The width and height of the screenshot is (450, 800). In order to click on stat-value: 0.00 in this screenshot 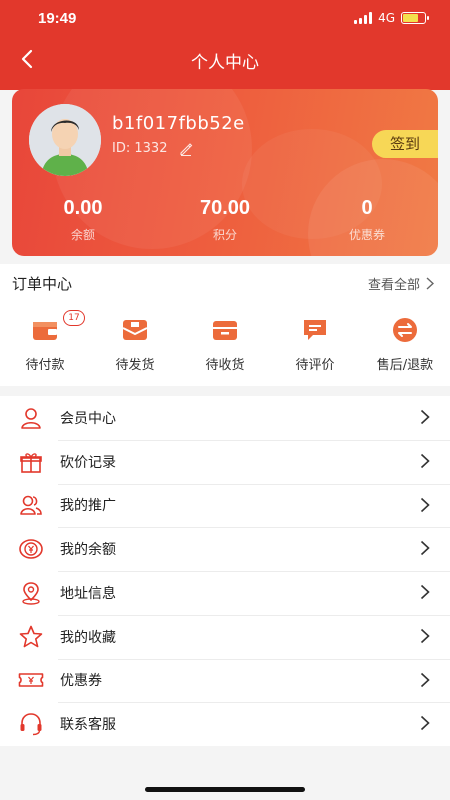, I will do `click(83, 208)`.